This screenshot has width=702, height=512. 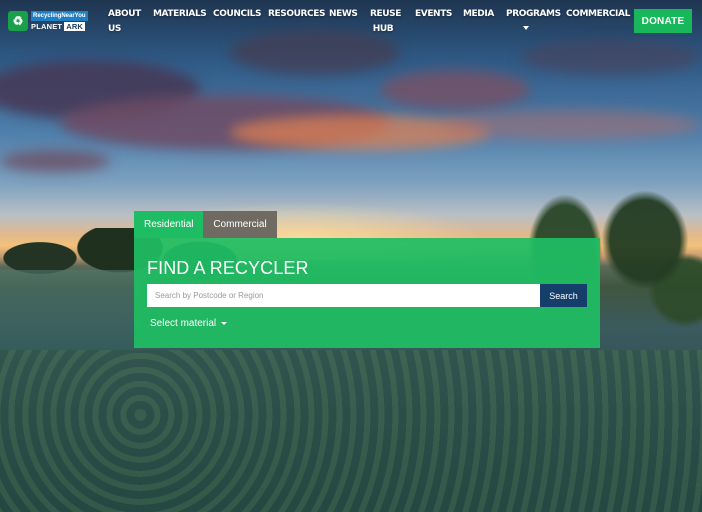 I want to click on logo-ark-text: ARK, so click(x=75, y=26).